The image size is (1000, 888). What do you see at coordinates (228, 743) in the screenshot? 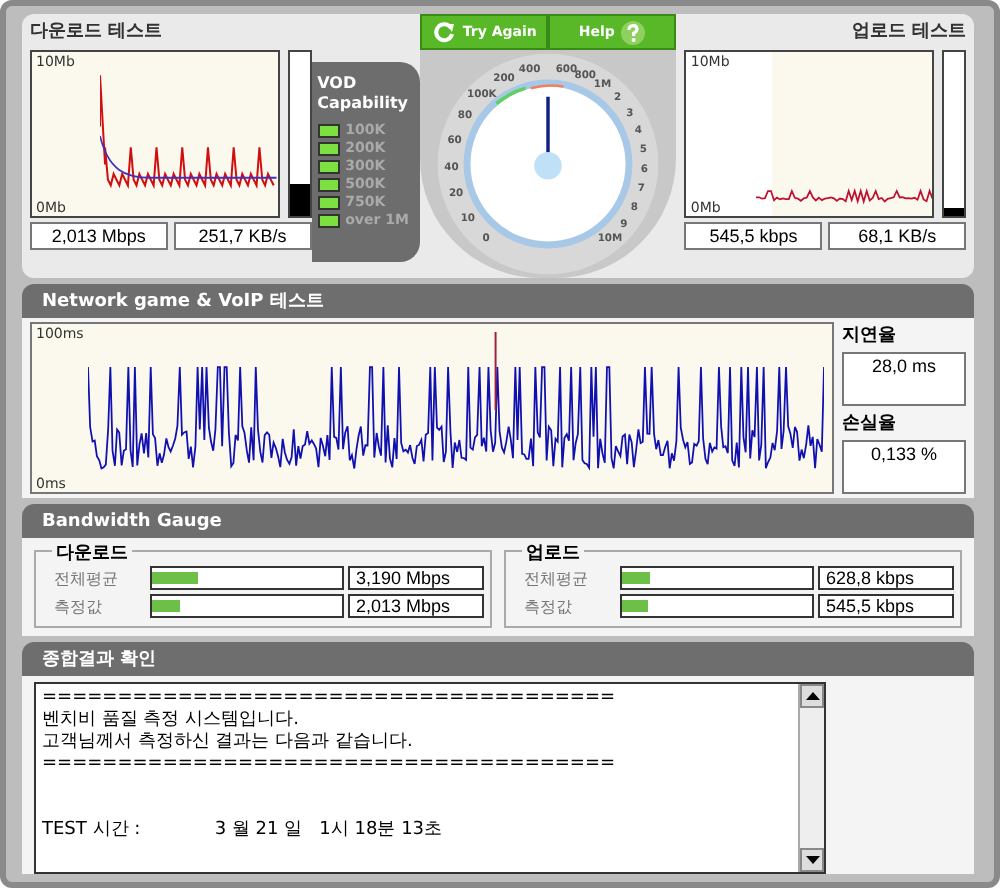
I see `result-line: 고객님께서 측정하신 결과는 다음과 같습니다.` at bounding box center [228, 743].